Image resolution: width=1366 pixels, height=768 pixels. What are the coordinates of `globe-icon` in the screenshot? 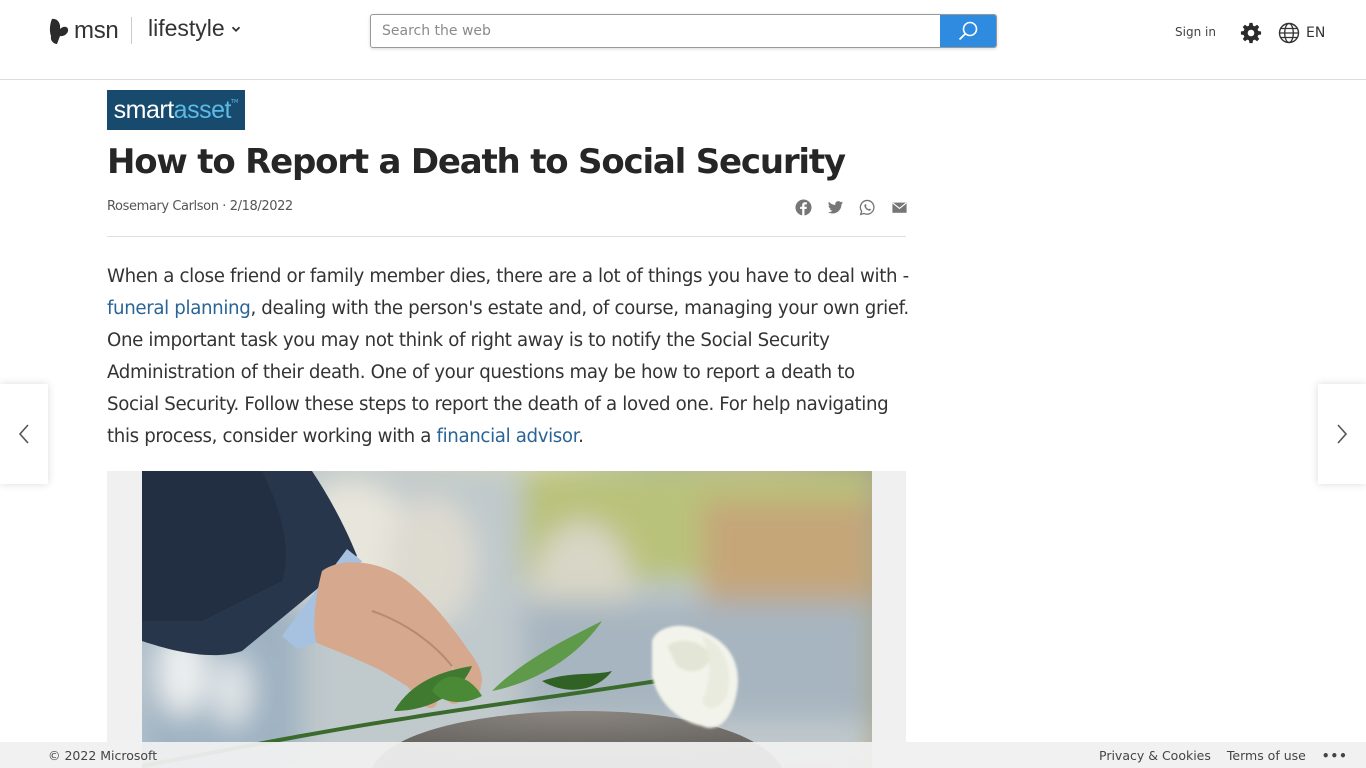 It's located at (1289, 33).